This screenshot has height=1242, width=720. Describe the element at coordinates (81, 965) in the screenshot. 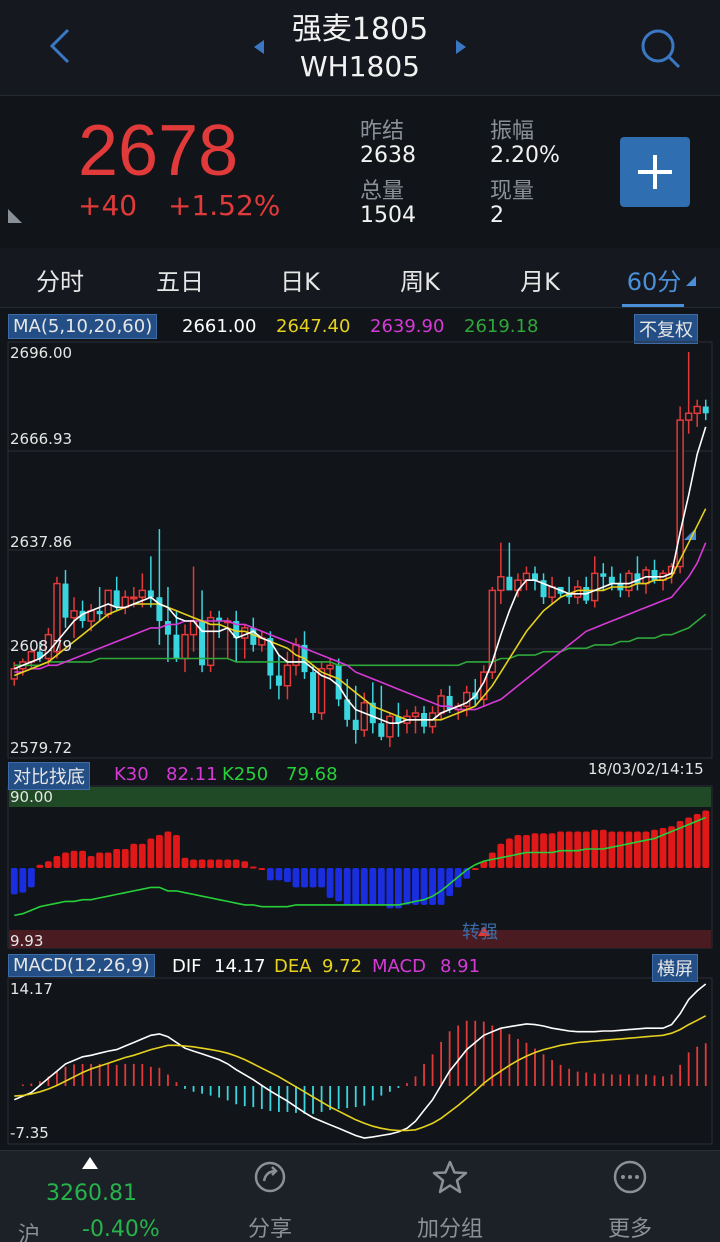

I see `macd-indicator-label: MACD(12,26,9)` at that location.